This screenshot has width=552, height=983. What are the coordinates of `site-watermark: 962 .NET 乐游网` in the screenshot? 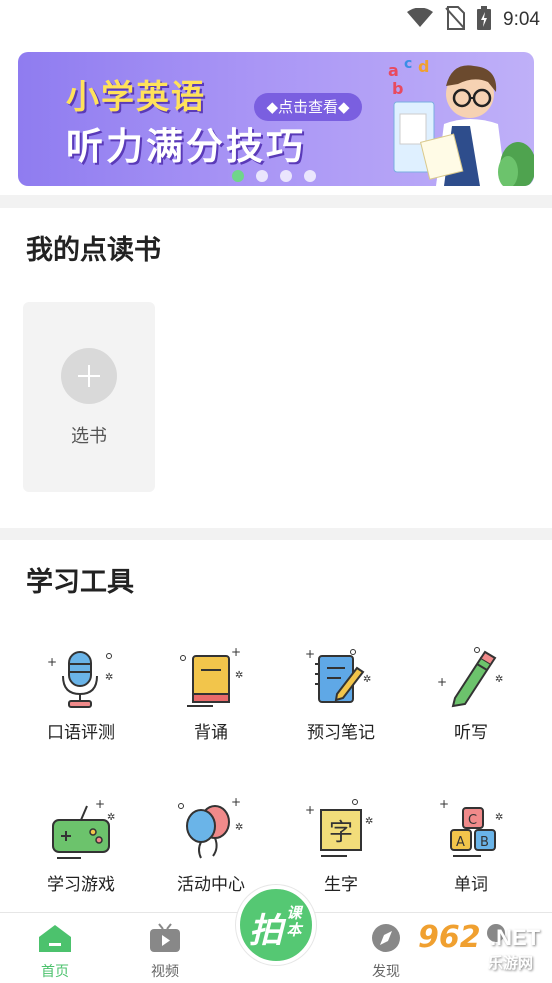 It's located at (483, 946).